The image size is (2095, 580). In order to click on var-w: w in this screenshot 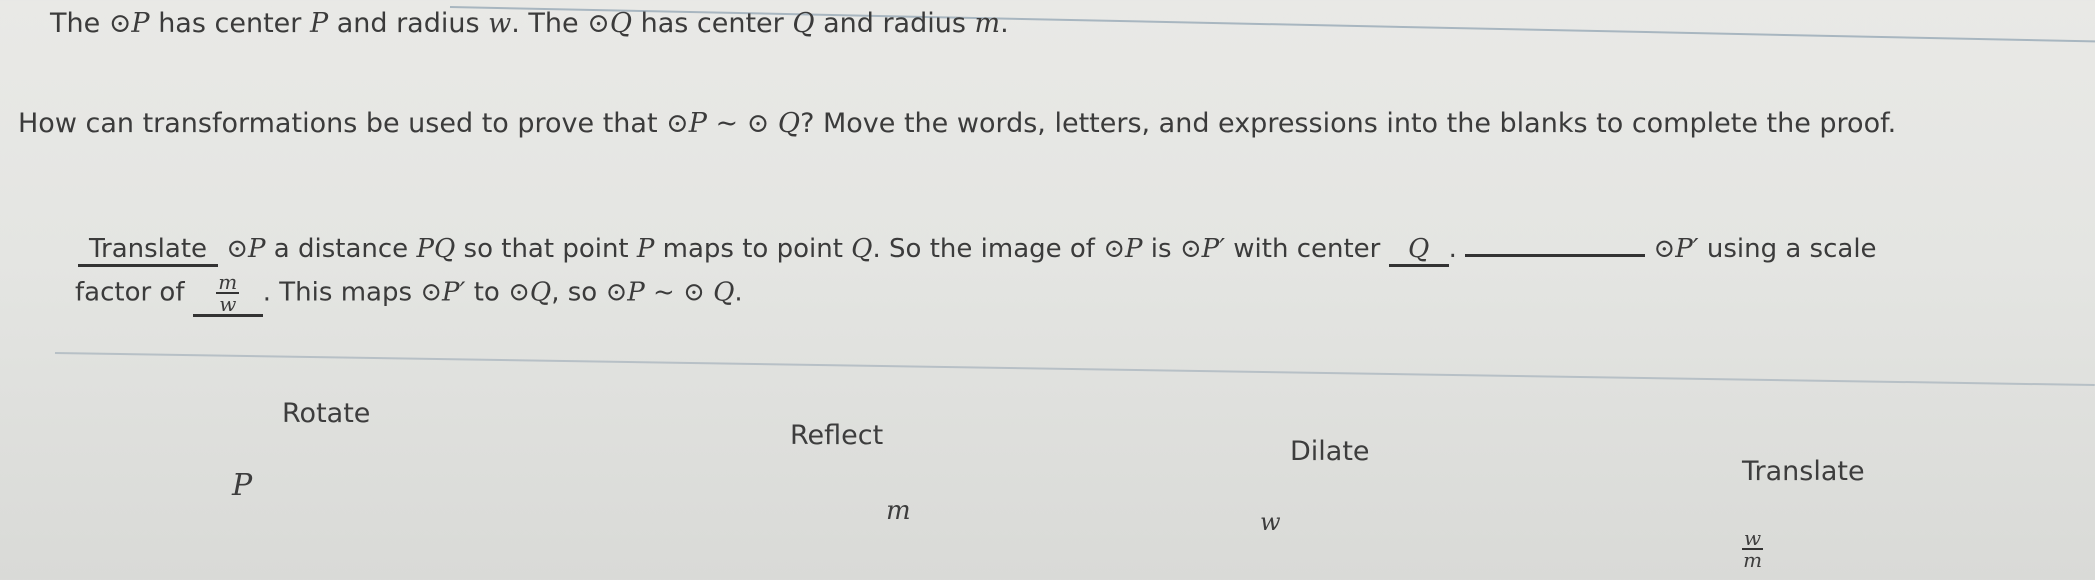, I will do `click(500, 23)`.